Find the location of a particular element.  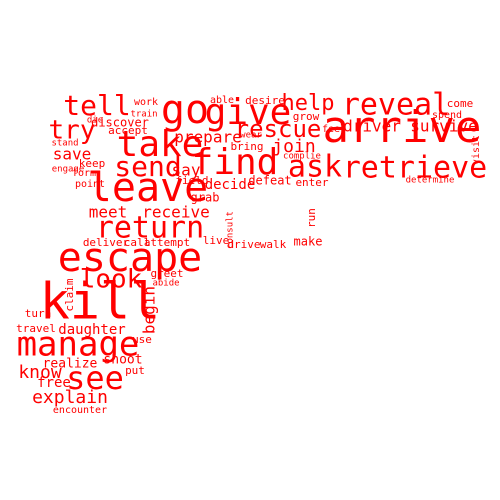

word-complie: complie is located at coordinates (302, 157).